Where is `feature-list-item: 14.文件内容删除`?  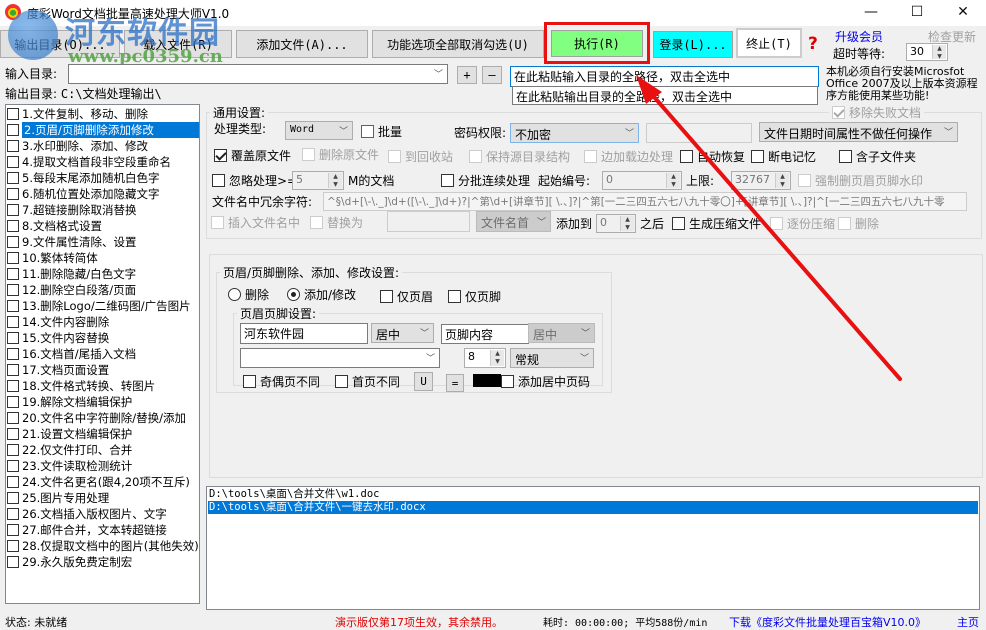
feature-list-item: 14.文件内容删除 is located at coordinates (103, 322).